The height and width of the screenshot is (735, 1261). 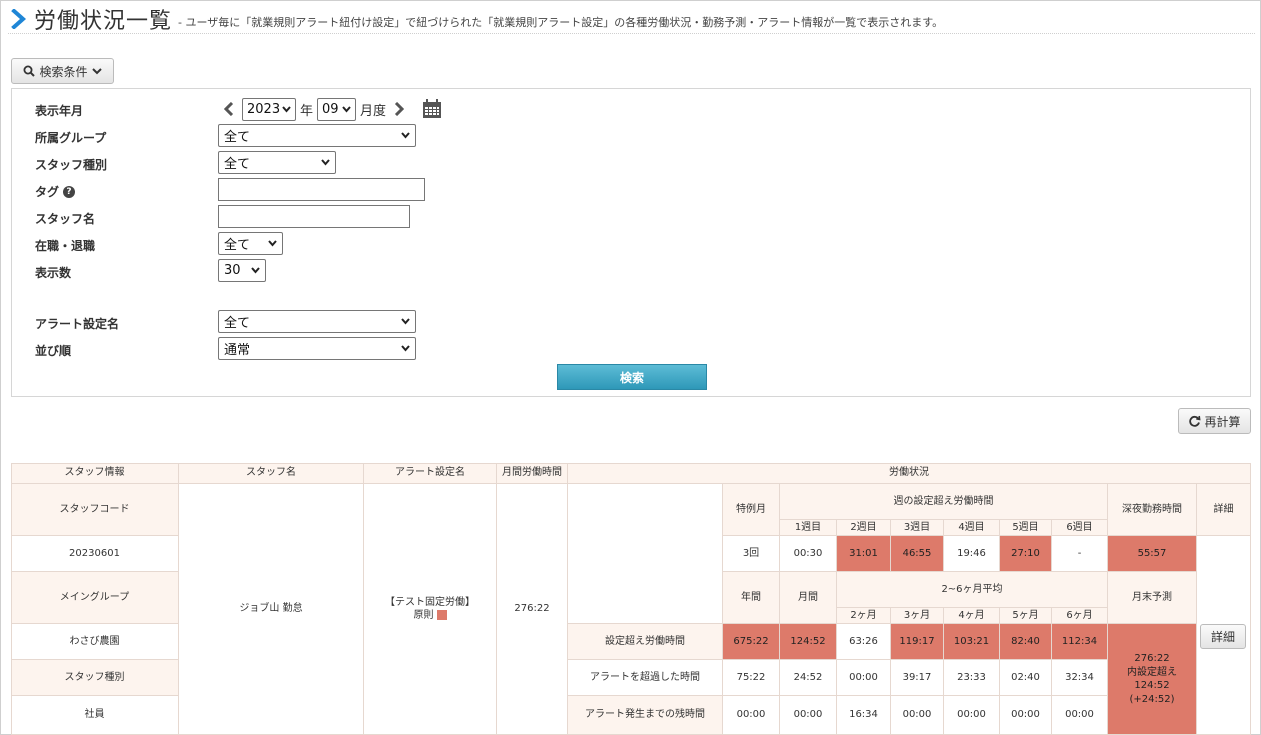 What do you see at coordinates (1195, 421) in the screenshot?
I see `refresh-icon` at bounding box center [1195, 421].